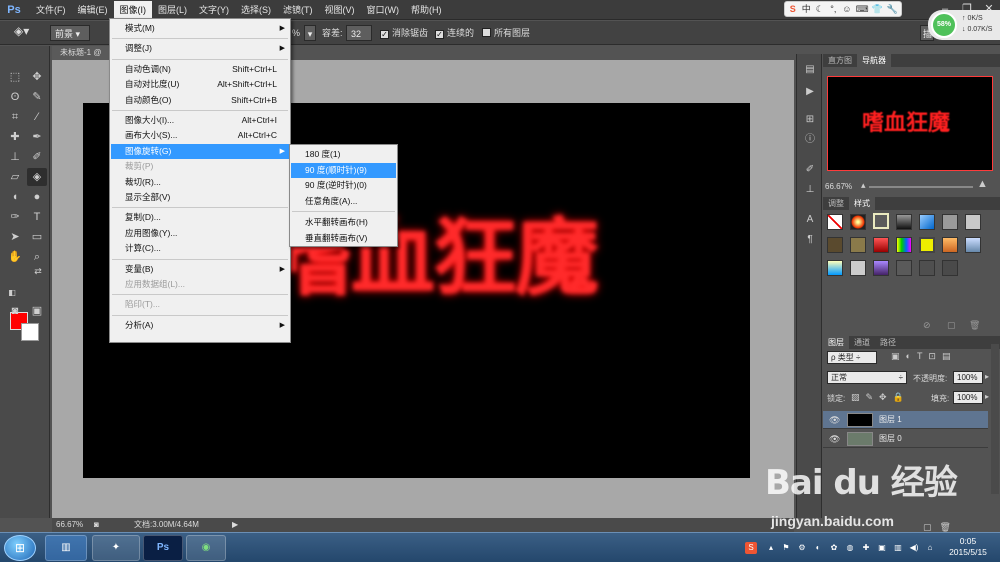 The width and height of the screenshot is (1000, 562). I want to click on fill-input: 100%, so click(968, 397).